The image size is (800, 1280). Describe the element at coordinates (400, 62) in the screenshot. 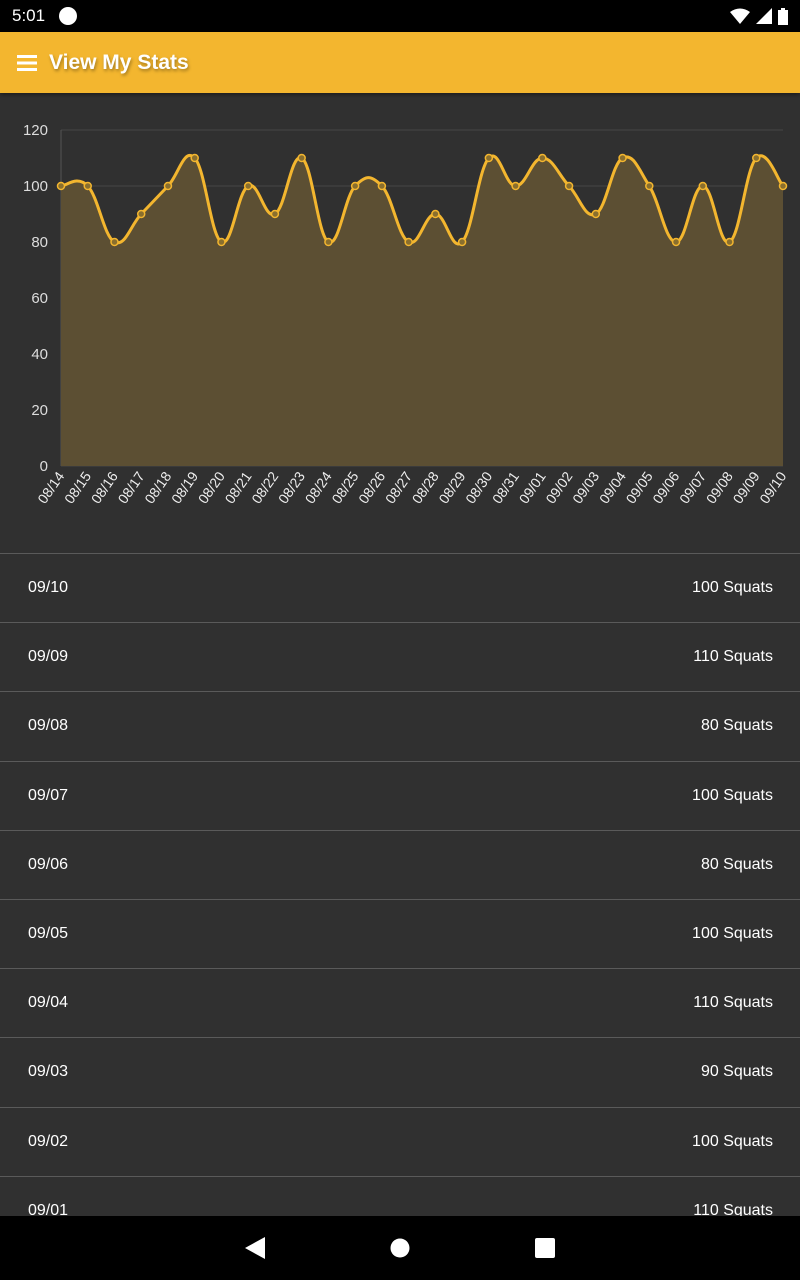

I see `app-bar: View My Stats` at that location.